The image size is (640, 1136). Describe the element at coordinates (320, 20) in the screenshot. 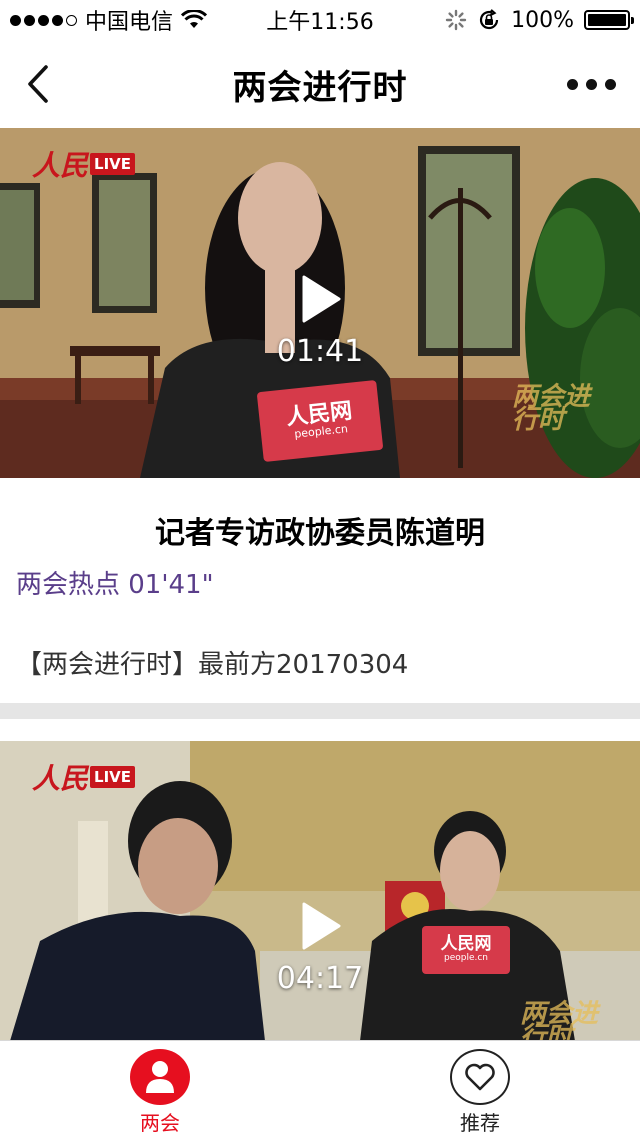

I see `status-bar: 中国电信 上午11:56 100%` at that location.